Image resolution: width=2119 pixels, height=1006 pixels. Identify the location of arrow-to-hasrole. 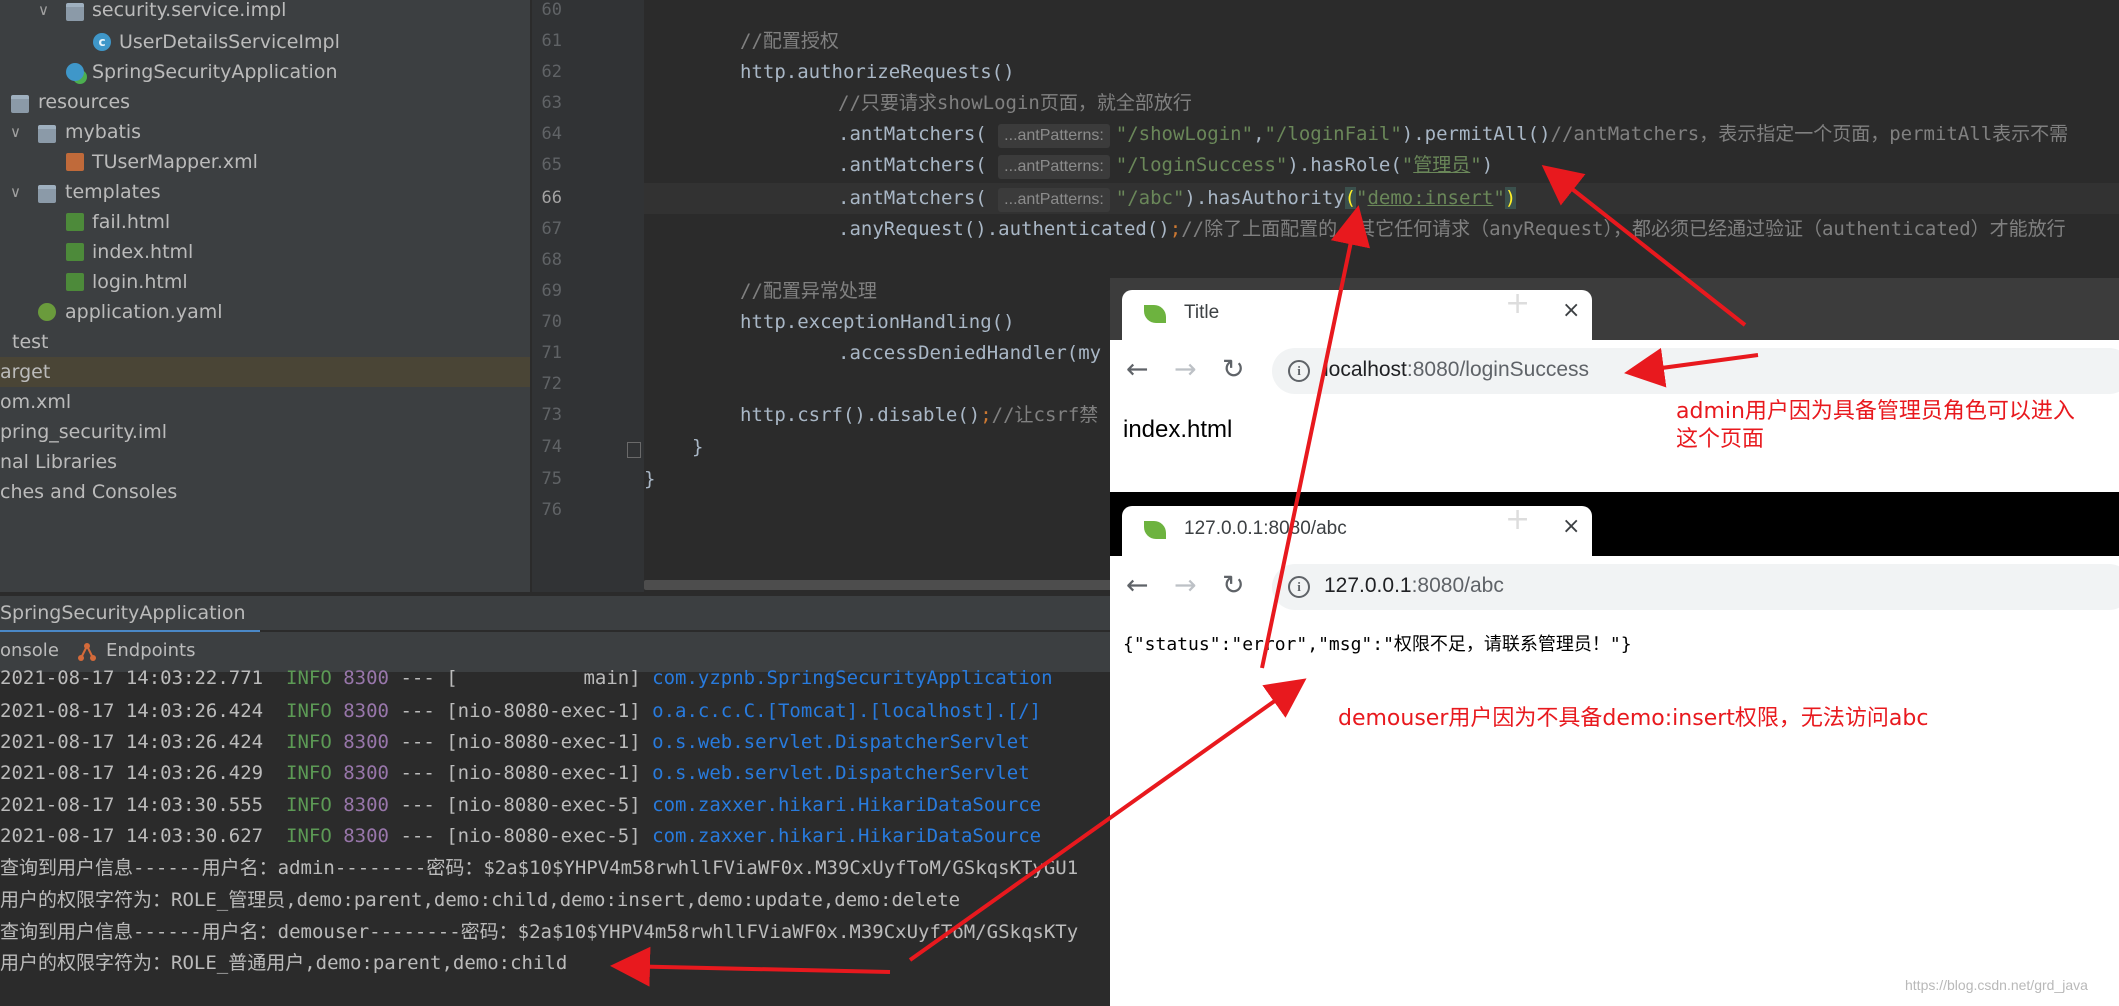
(1644, 246).